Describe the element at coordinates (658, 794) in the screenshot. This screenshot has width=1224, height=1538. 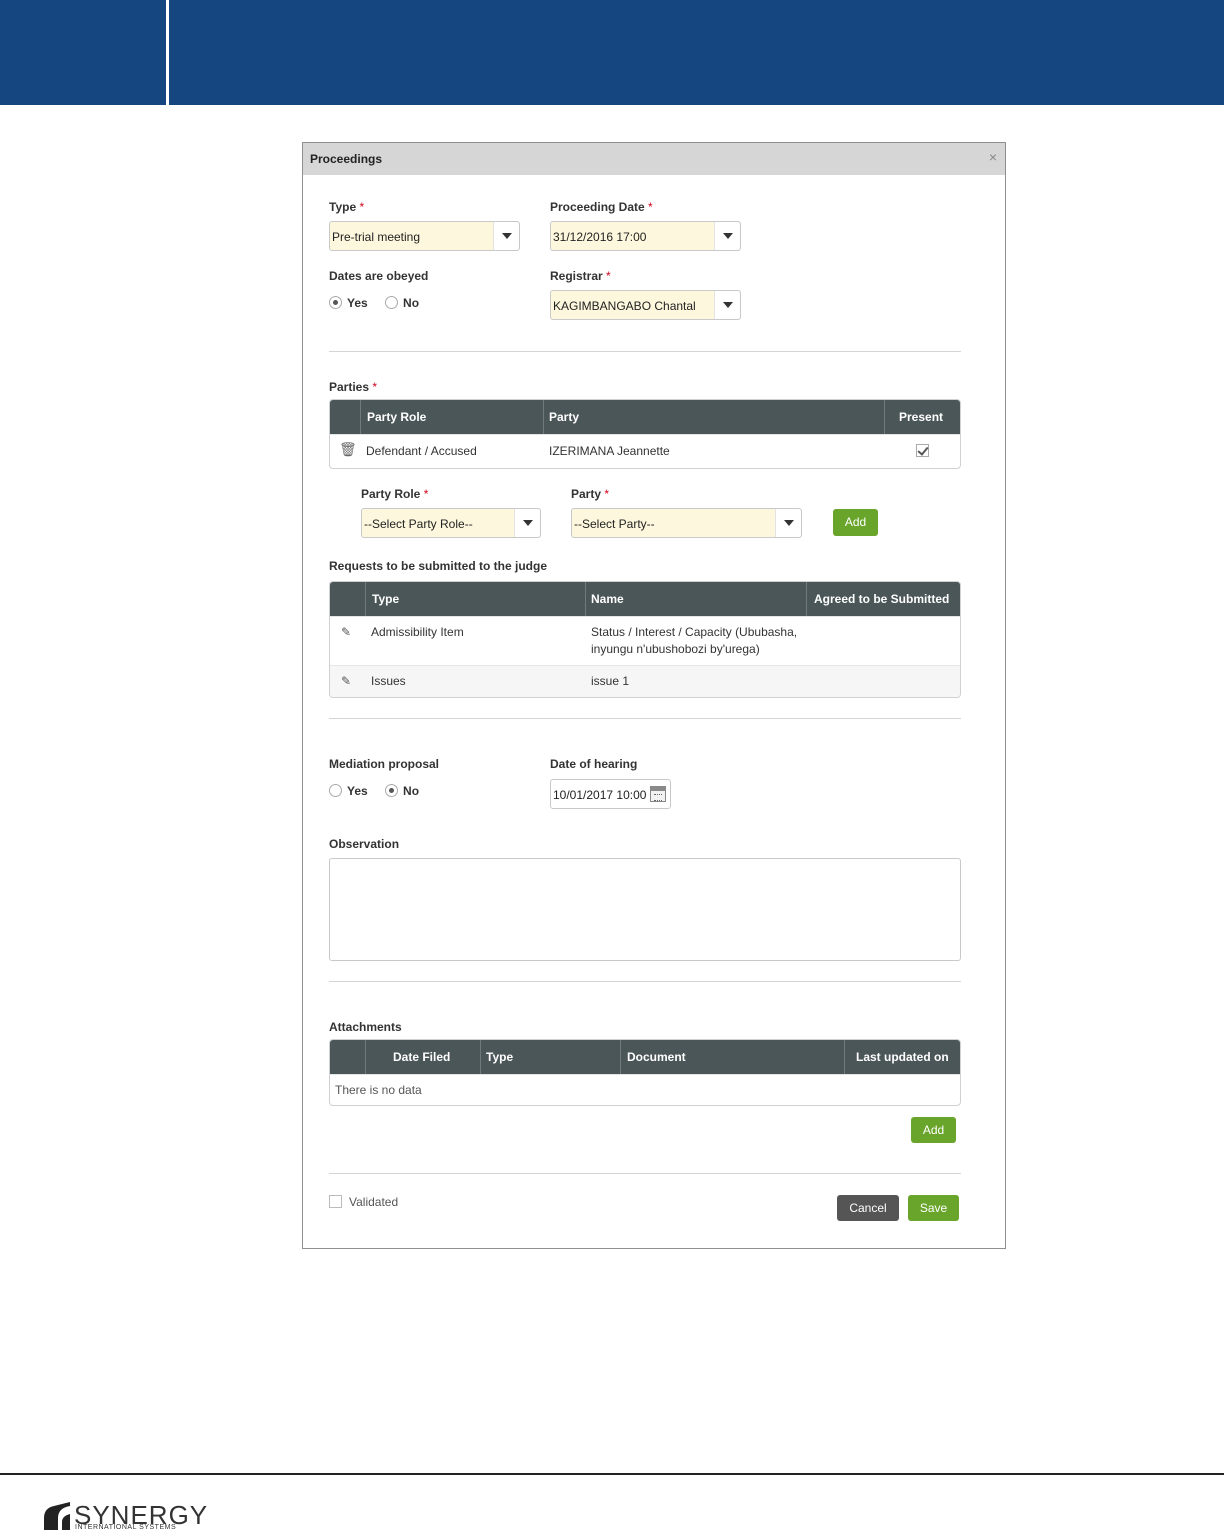
I see `calendar-icon` at that location.